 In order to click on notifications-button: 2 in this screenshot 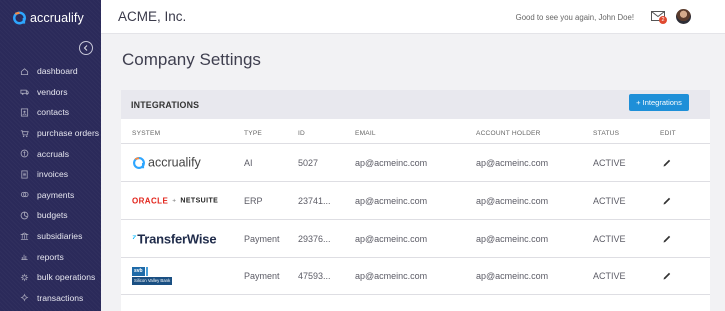, I will do `click(659, 17)`.